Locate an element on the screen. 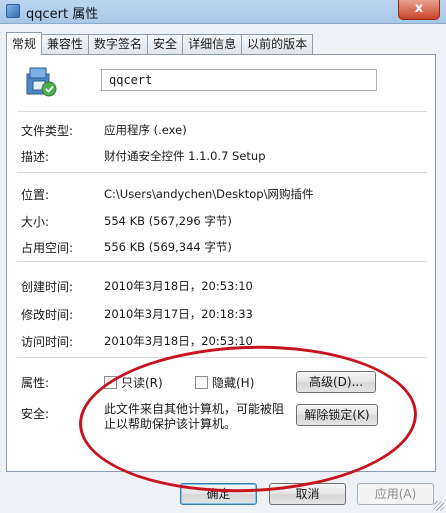 This screenshot has width=446, height=513. location-label: 位置: is located at coordinates (35, 195).